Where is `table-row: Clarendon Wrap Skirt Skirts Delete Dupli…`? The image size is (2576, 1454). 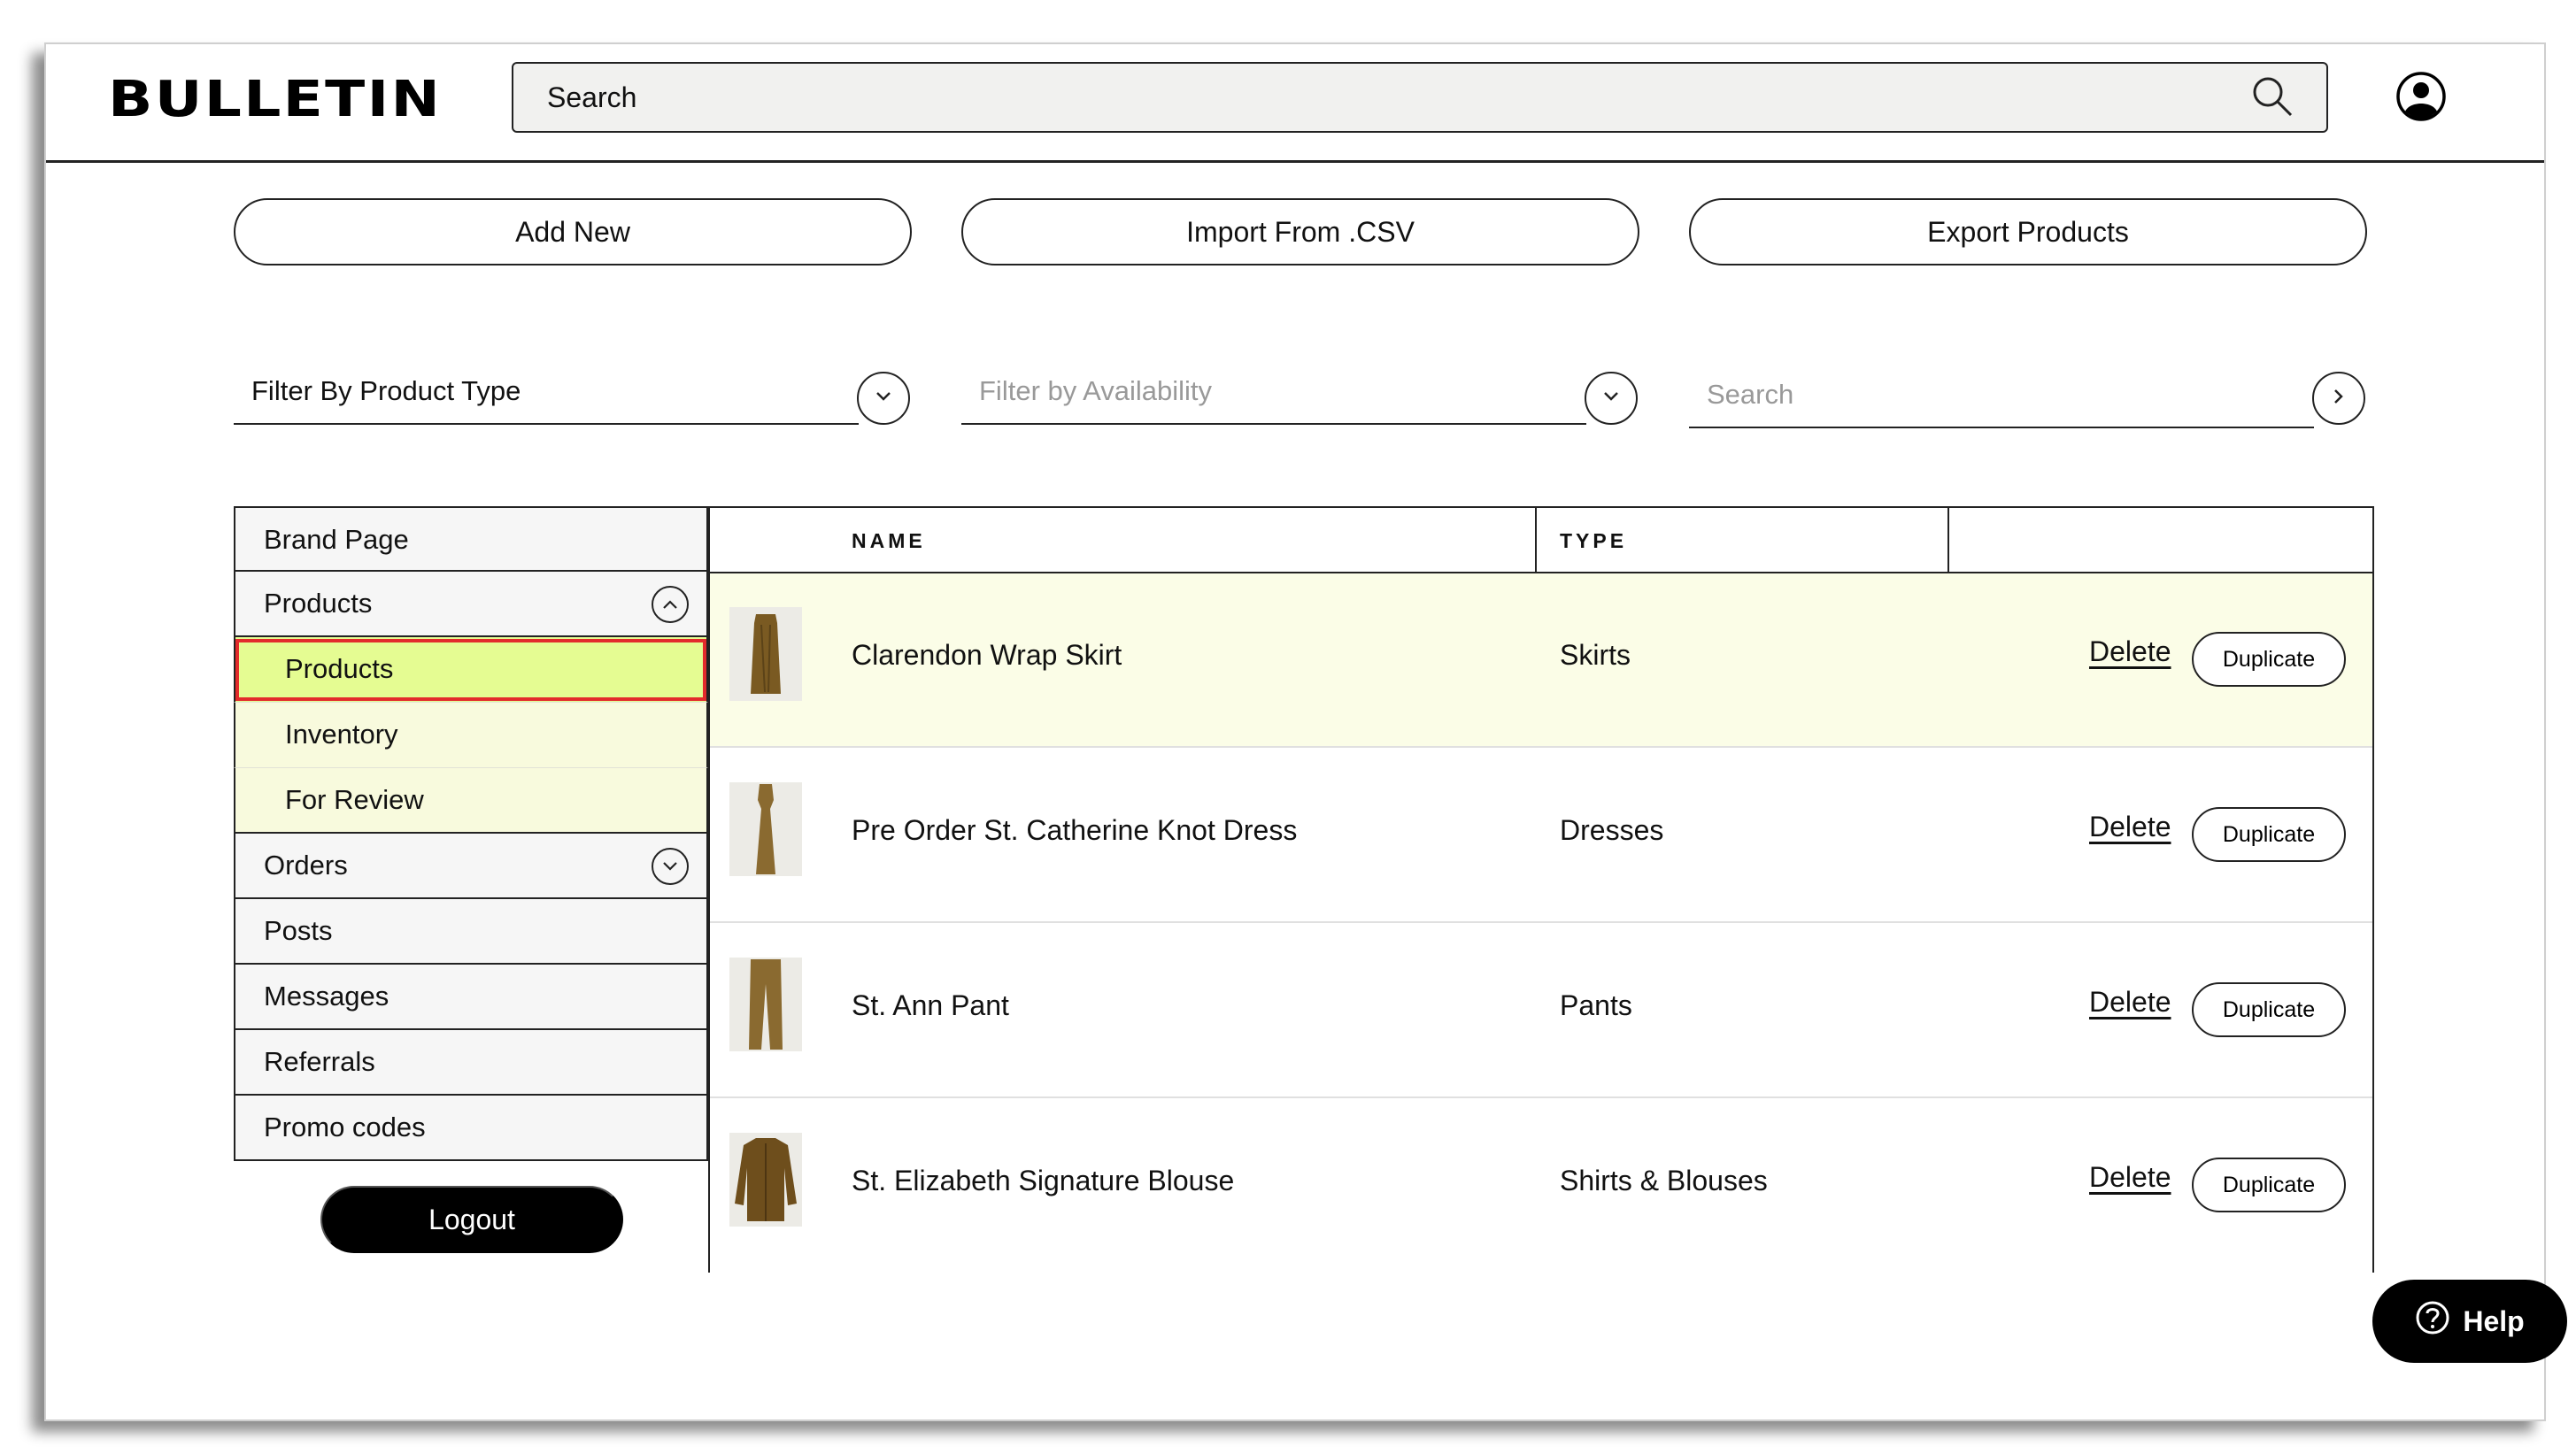 table-row: Clarendon Wrap Skirt Skirts Delete Dupli… is located at coordinates (1541, 660).